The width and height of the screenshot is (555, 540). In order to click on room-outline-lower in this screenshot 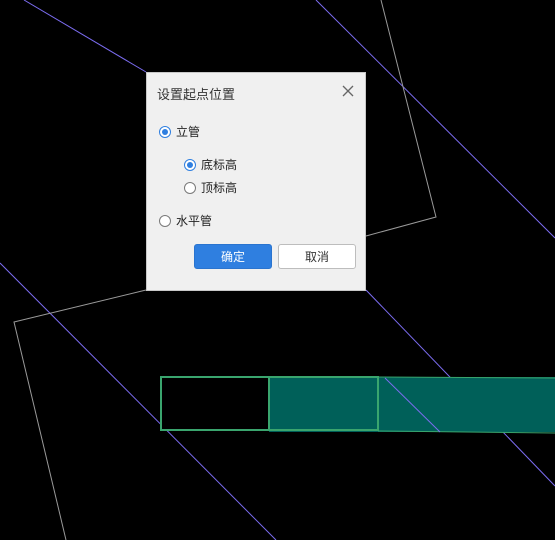, I will do `click(80, 414)`.